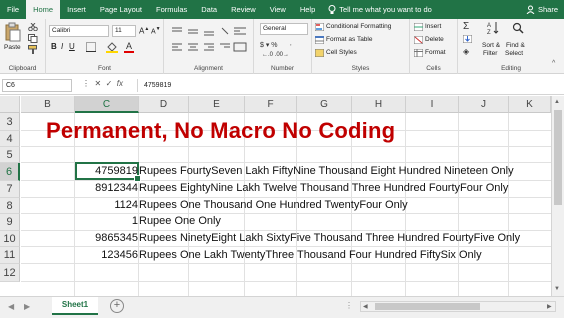 Image resolution: width=564 pixels, height=318 pixels. I want to click on cell-number-row6: 4759819, so click(106, 171).